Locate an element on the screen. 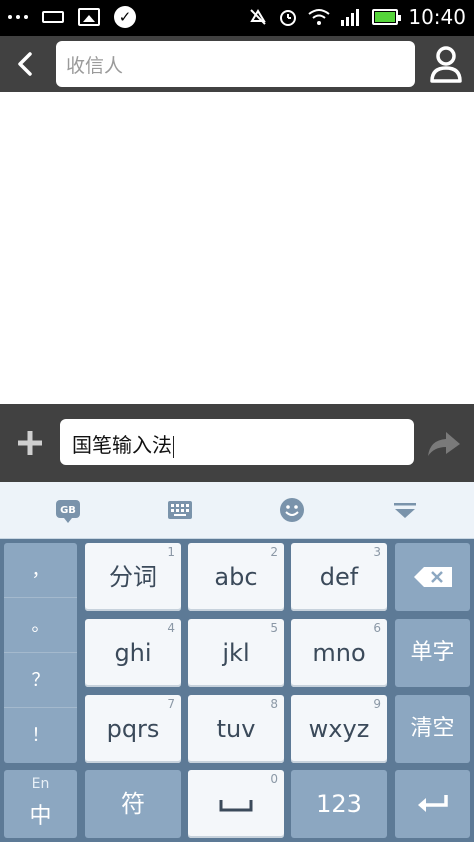 The height and width of the screenshot is (842, 474). key-4: 4 ghi is located at coordinates (133, 653).